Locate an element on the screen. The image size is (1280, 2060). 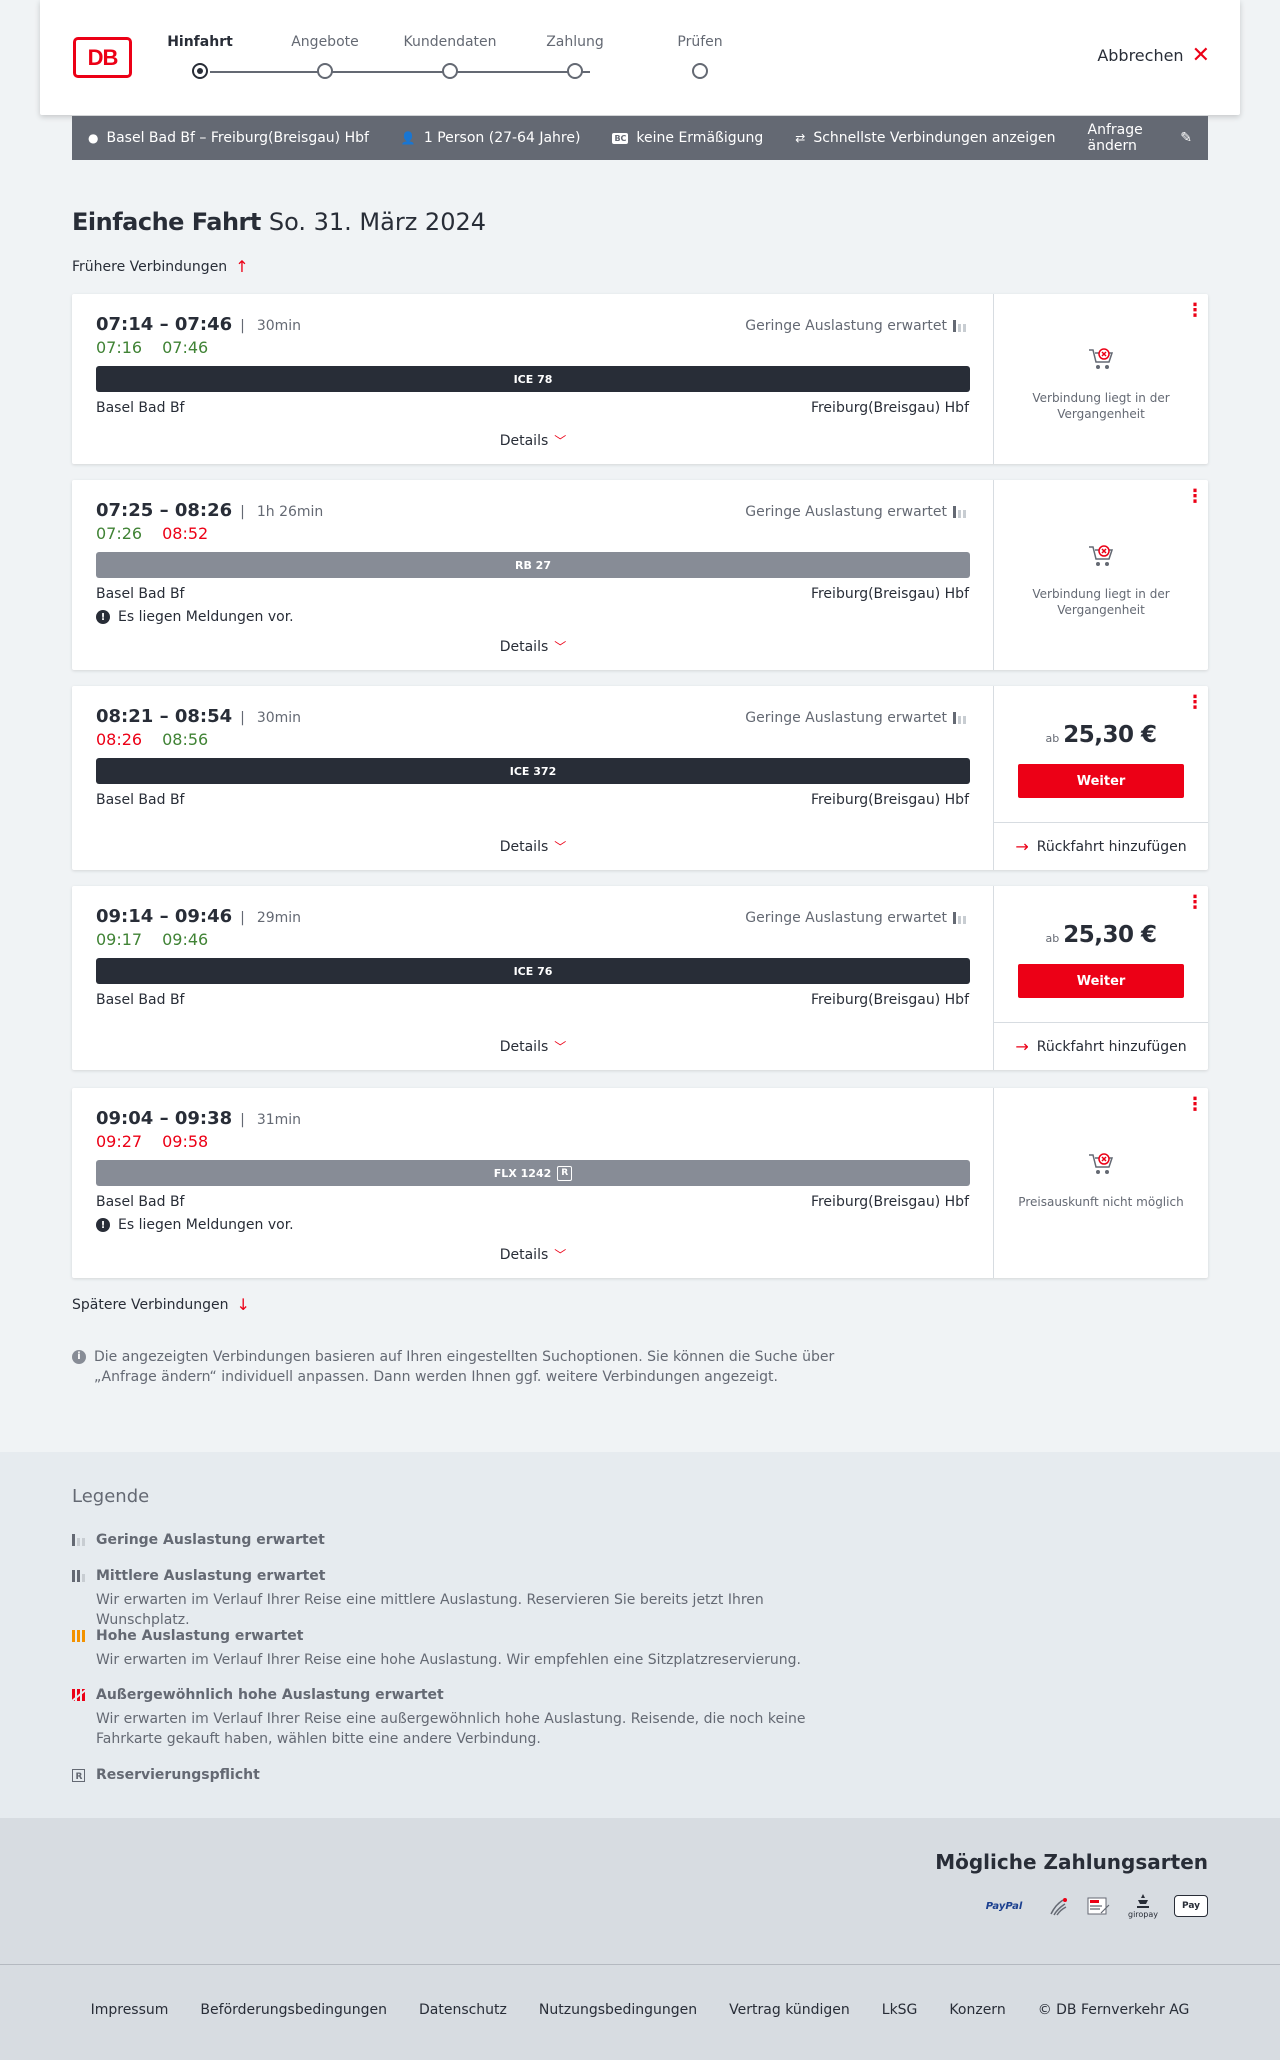
bahncard-icon: BC is located at coordinates (620, 138).